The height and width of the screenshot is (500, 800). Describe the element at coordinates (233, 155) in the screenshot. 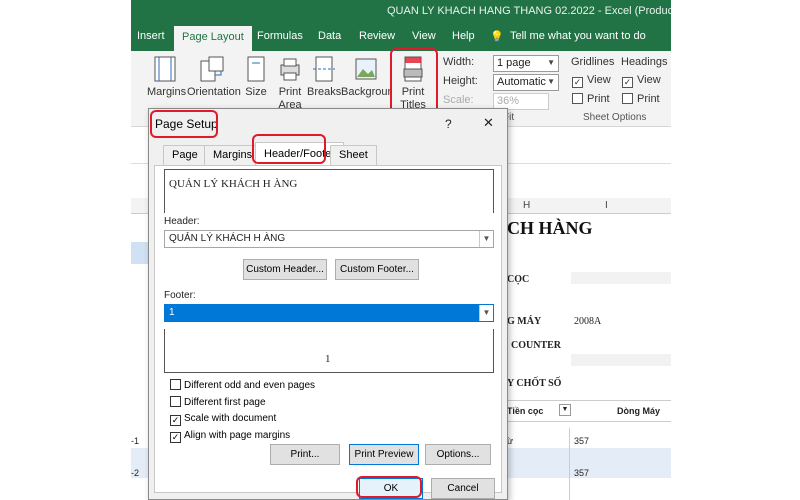

I see `tab-margins: Margins` at that location.